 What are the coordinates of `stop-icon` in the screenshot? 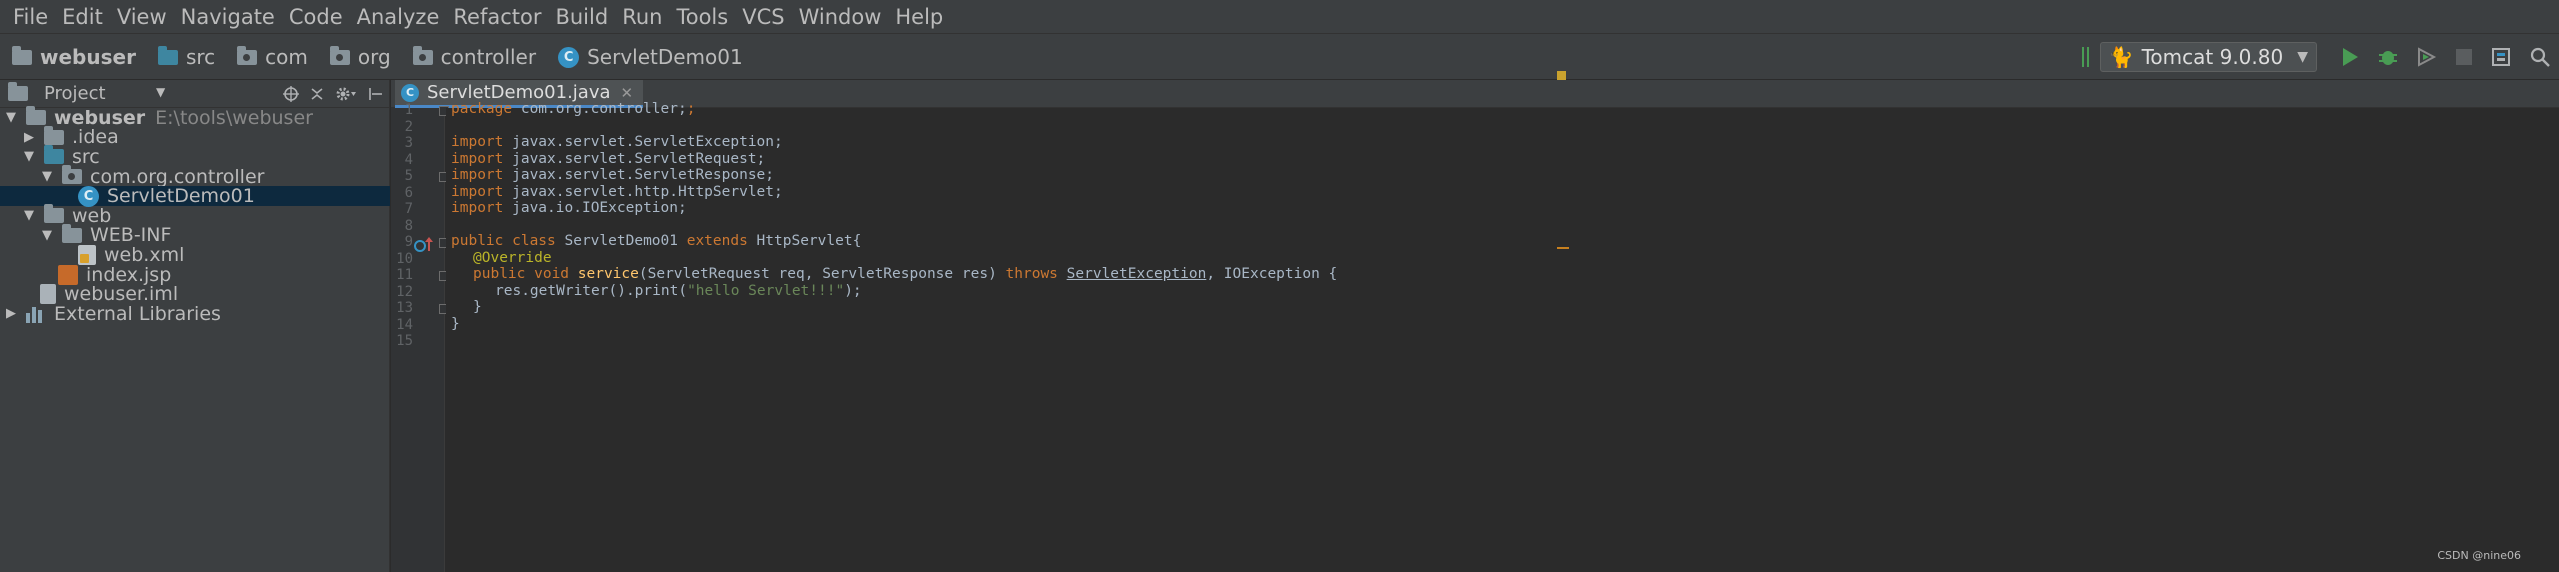 It's located at (2464, 57).